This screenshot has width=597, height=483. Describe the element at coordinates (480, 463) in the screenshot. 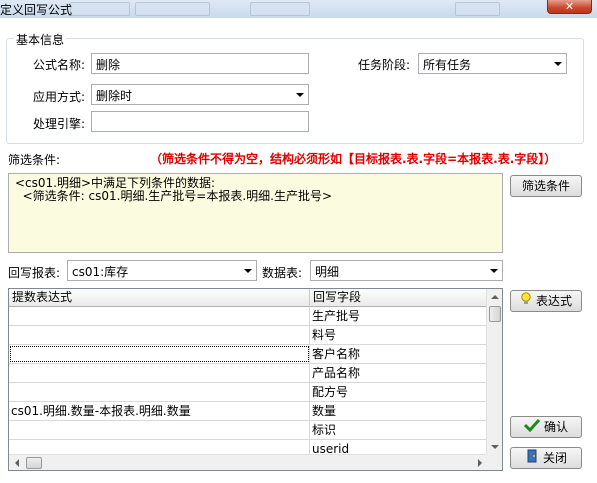

I see `arrow-right-icon` at that location.